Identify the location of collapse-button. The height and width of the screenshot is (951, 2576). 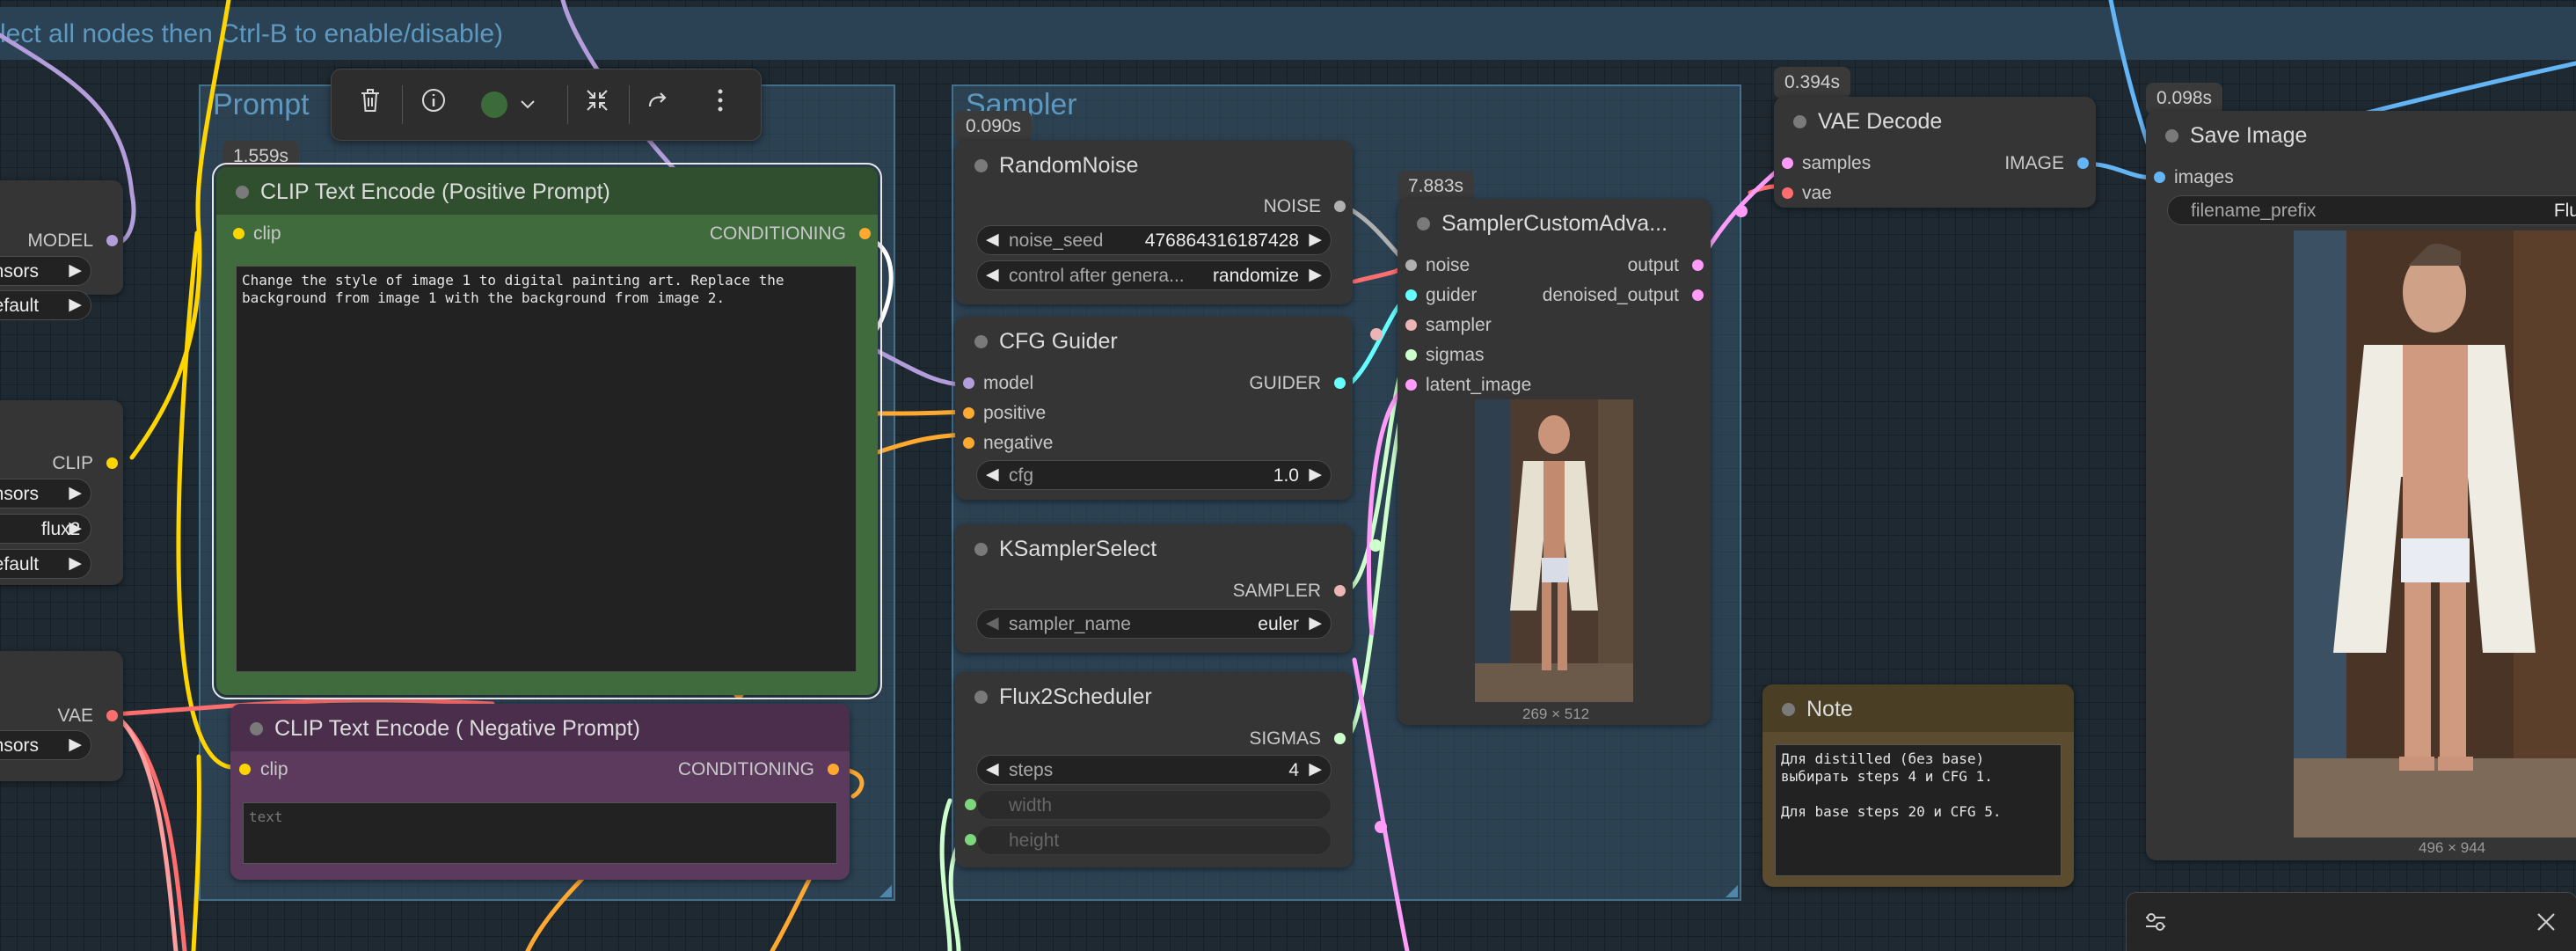
(597, 104).